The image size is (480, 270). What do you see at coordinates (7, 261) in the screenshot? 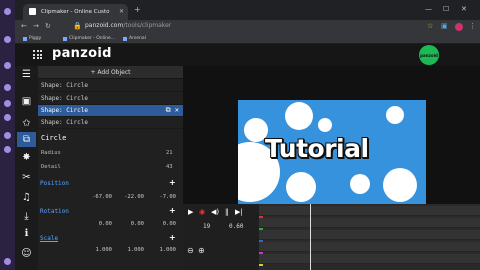
I see `os-settings-icon` at bounding box center [7, 261].